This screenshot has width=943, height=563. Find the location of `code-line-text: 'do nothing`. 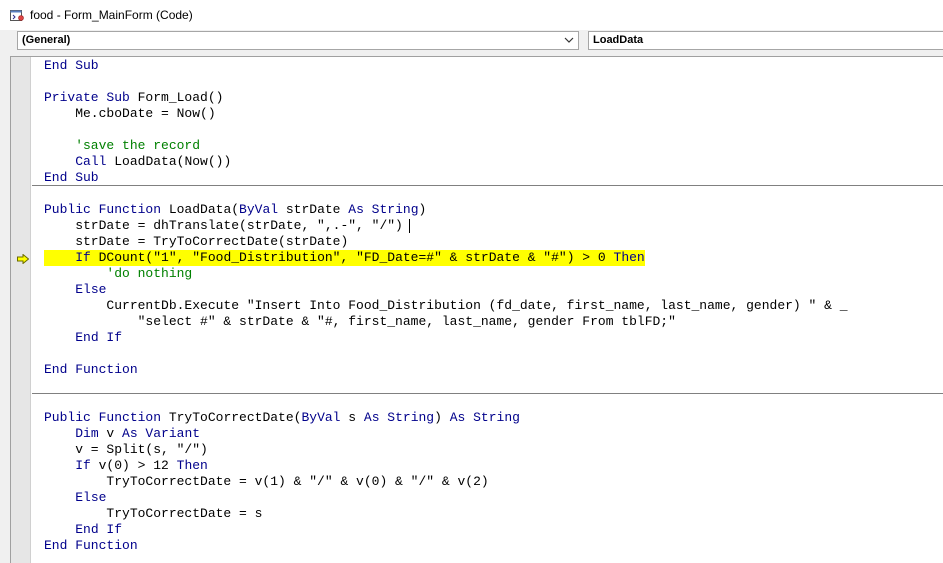

code-line-text: 'do nothing is located at coordinates (118, 274).